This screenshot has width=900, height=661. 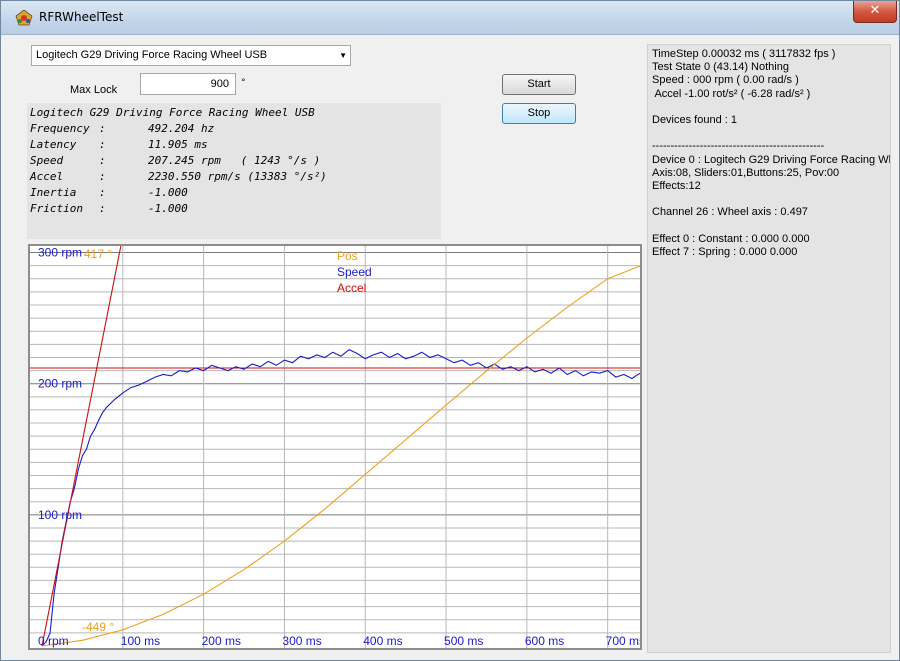 What do you see at coordinates (450, 18) in the screenshot?
I see `title-bar: RFRWheelTest ✕` at bounding box center [450, 18].